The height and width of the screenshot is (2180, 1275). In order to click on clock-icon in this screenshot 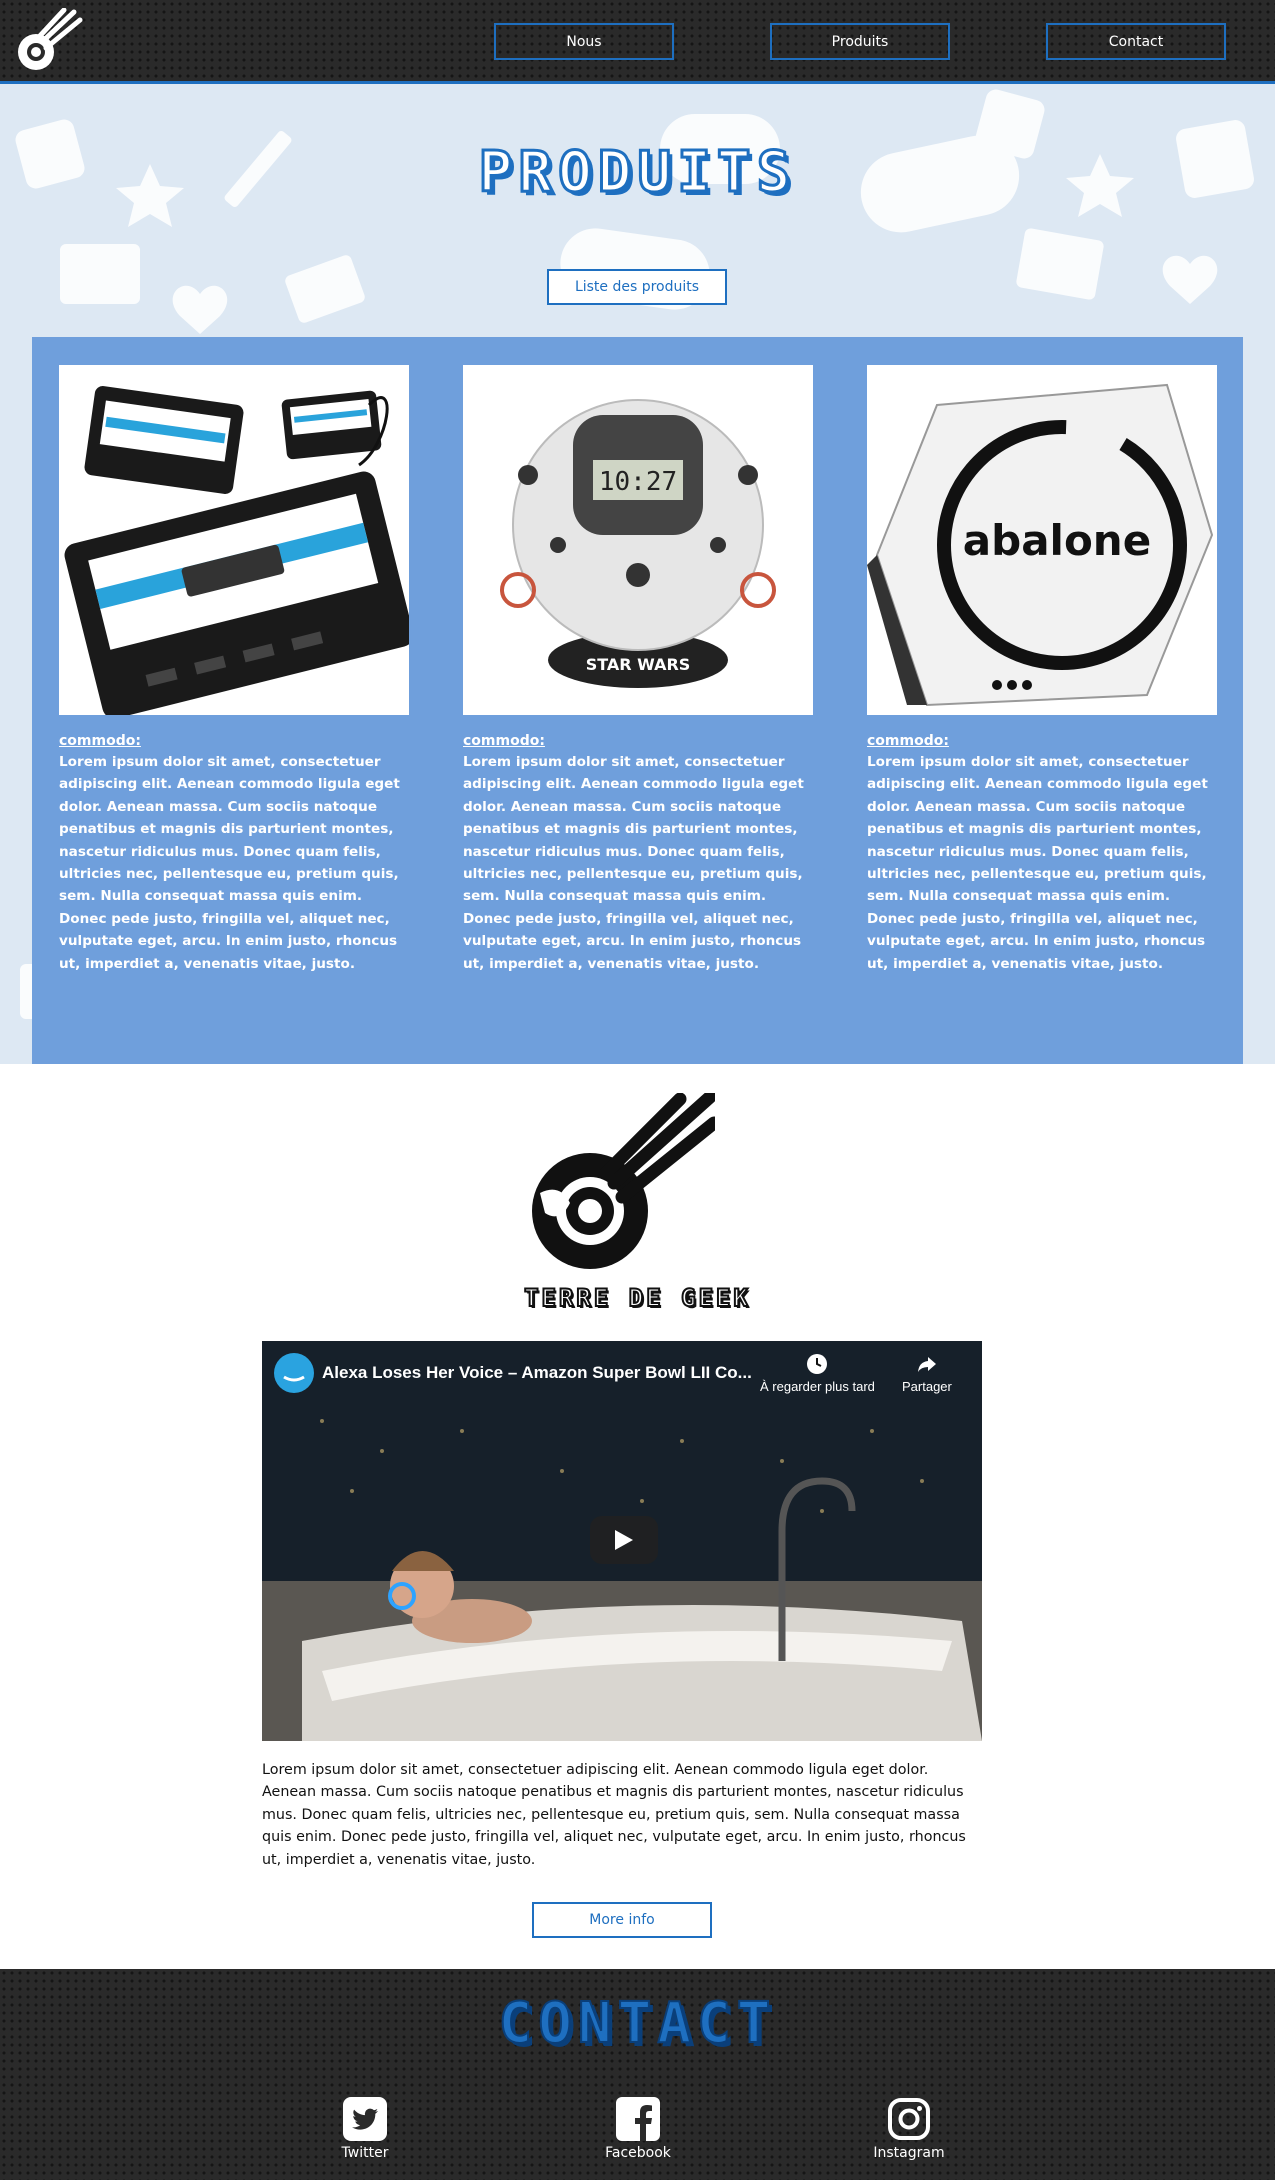, I will do `click(817, 1364)`.